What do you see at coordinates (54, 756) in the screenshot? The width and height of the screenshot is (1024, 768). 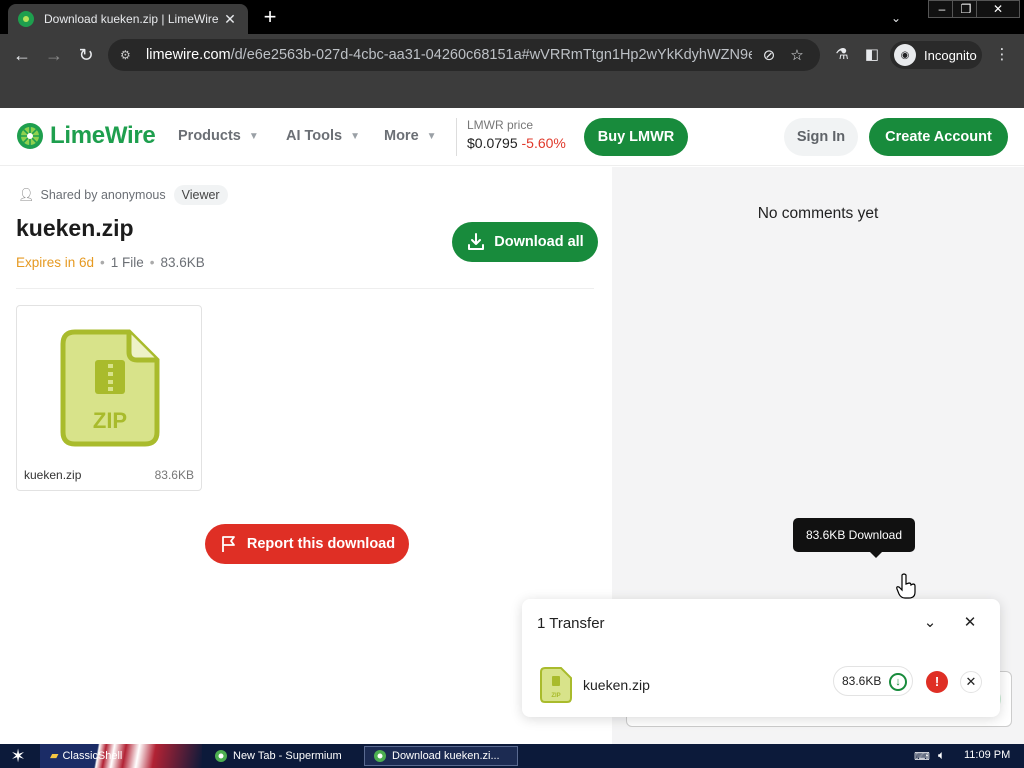 I see `folder-icon: ▰` at bounding box center [54, 756].